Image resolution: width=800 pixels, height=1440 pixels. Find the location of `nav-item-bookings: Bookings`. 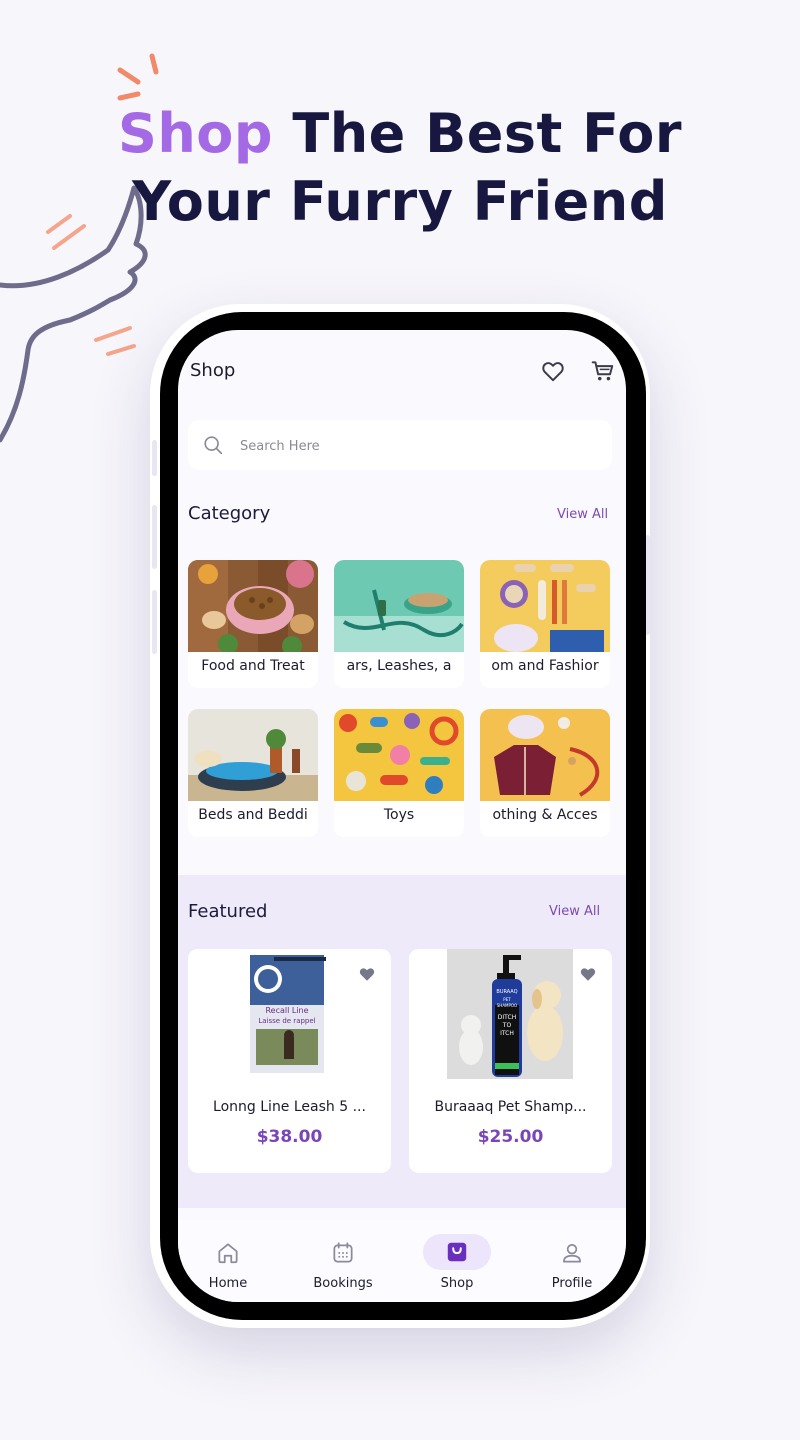

nav-item-bookings: Bookings is located at coordinates (343, 1261).